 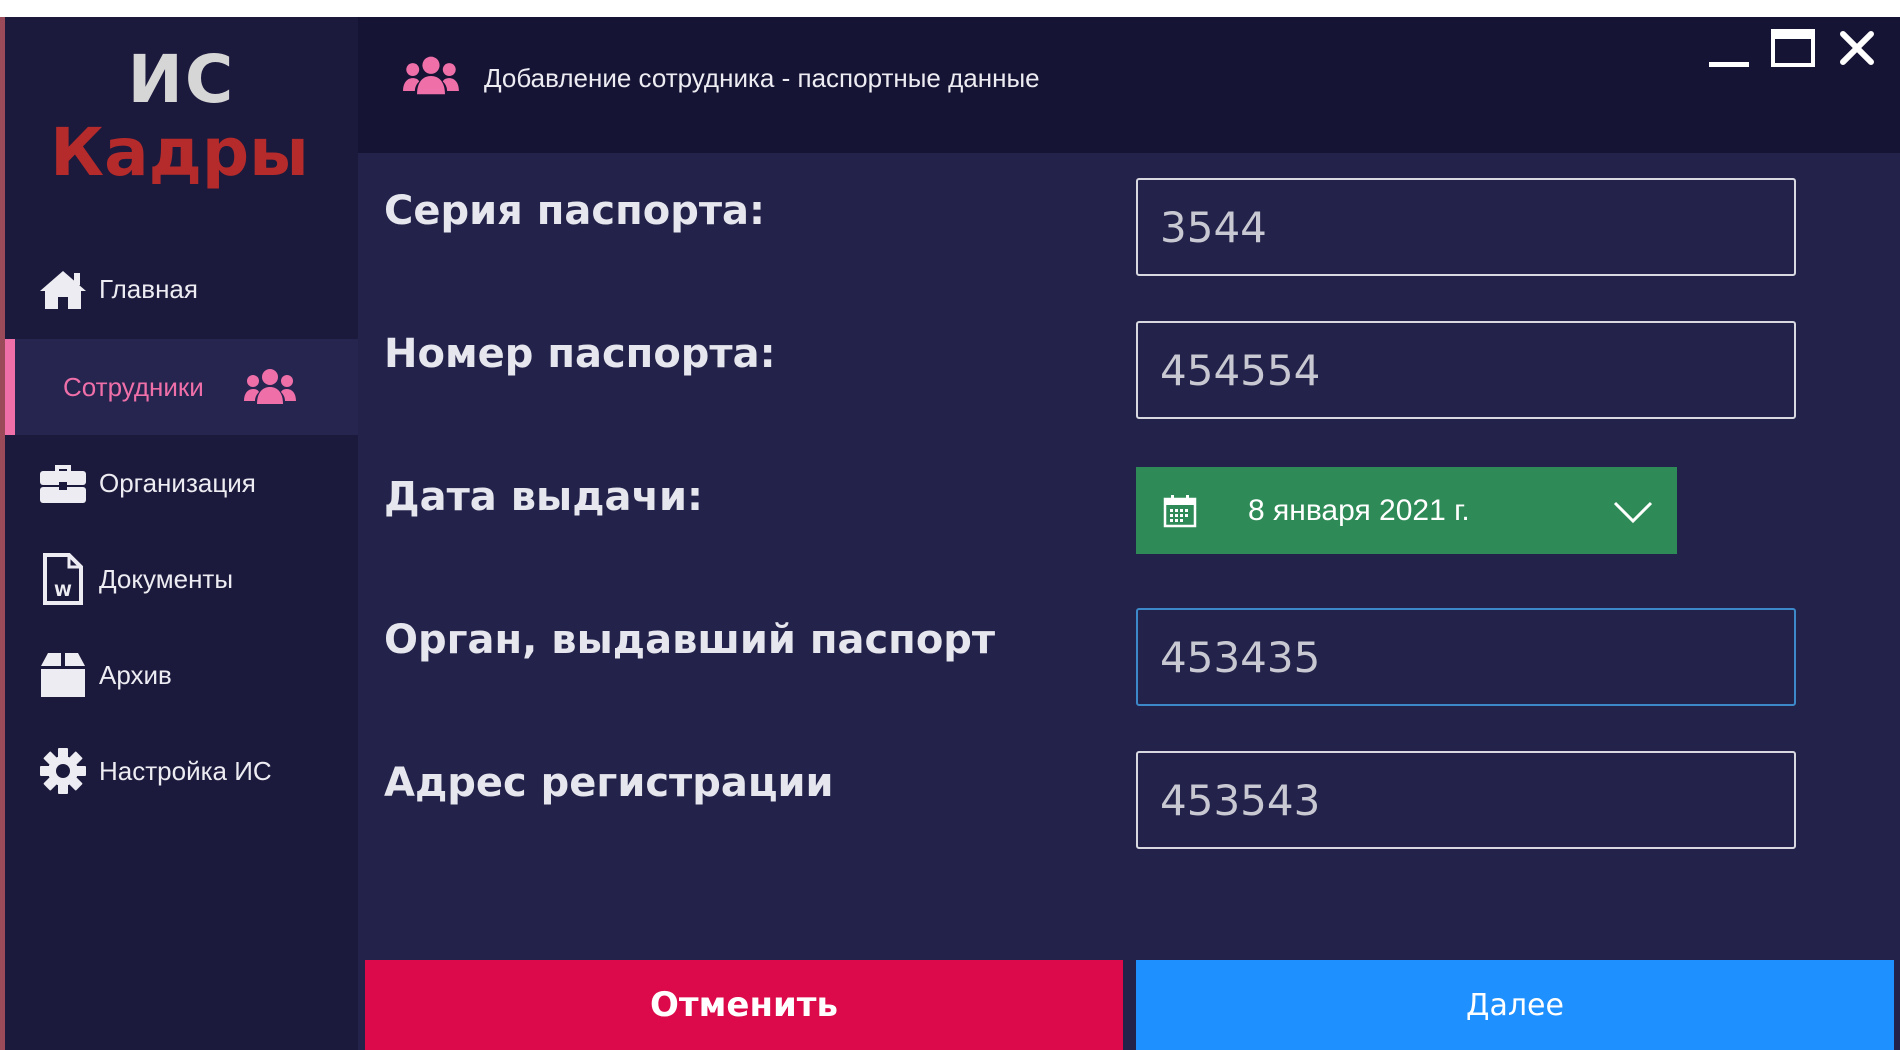 I want to click on window-controls, so click(x=1793, y=48).